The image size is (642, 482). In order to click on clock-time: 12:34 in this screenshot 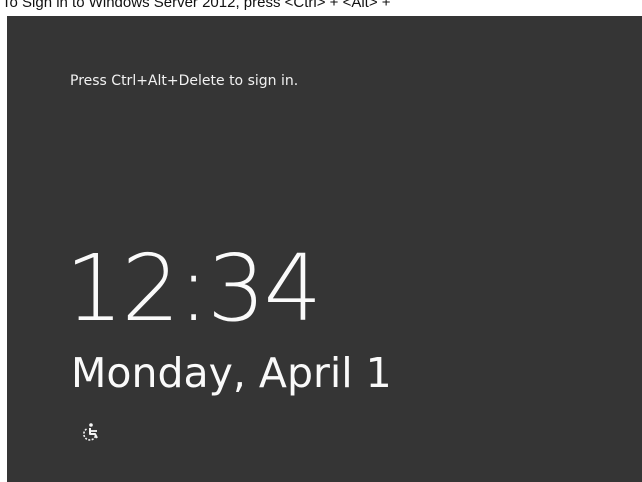, I will do `click(193, 288)`.